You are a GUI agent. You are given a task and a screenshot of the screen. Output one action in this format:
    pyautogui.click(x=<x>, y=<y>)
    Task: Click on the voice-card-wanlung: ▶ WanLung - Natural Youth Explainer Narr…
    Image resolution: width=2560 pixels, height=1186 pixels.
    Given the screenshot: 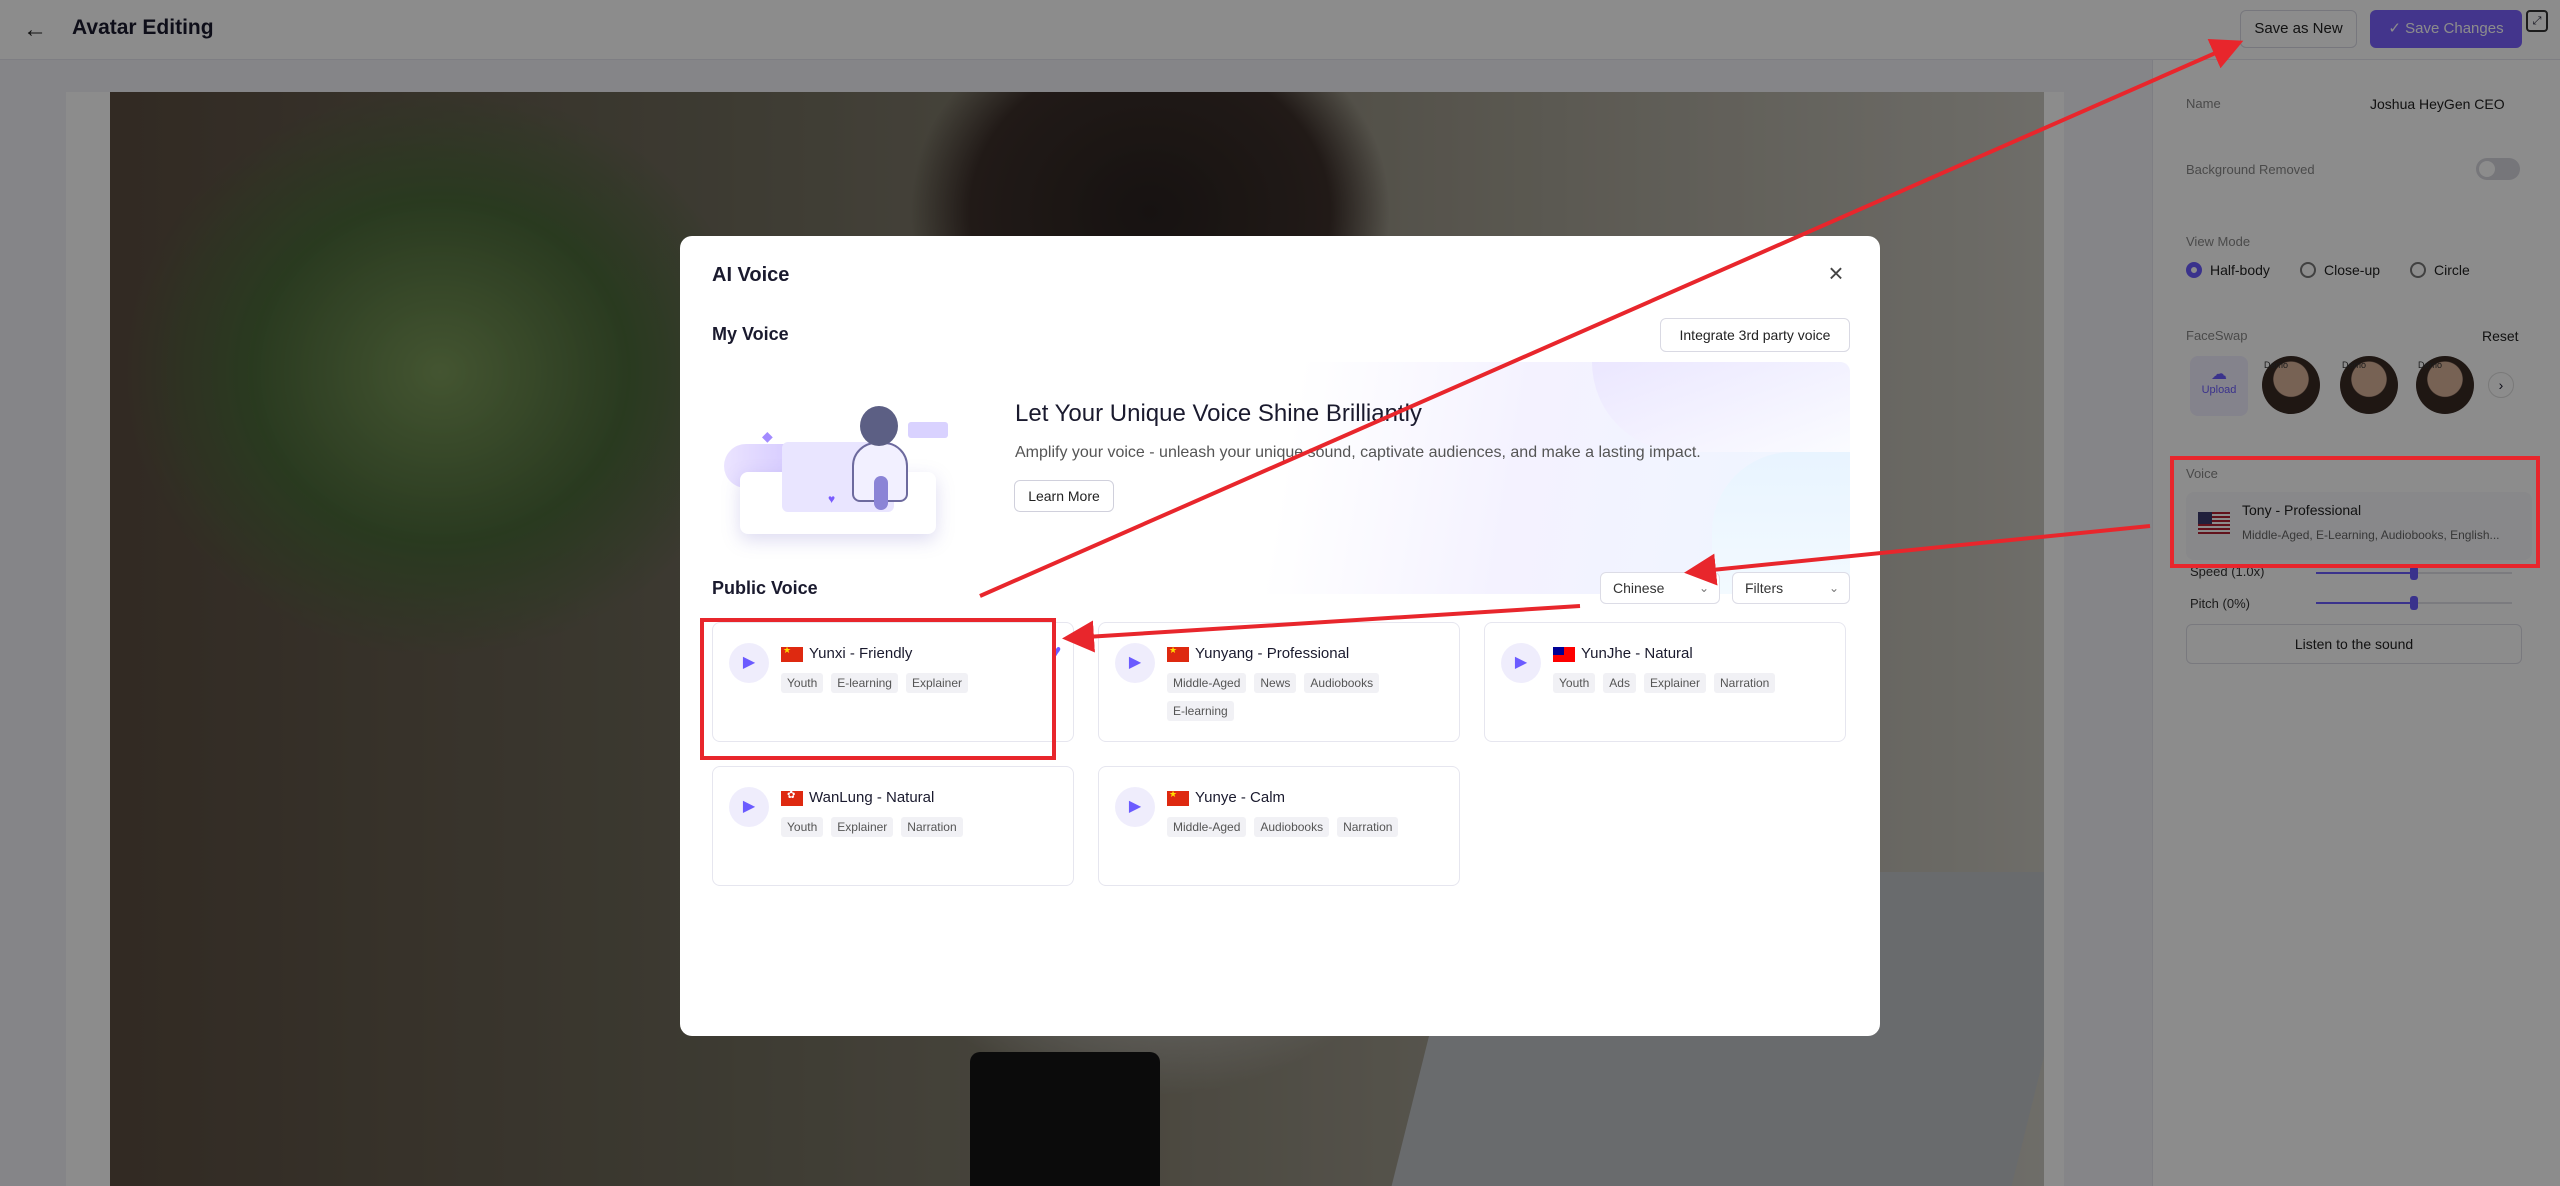 What is the action you would take?
    pyautogui.click(x=893, y=826)
    